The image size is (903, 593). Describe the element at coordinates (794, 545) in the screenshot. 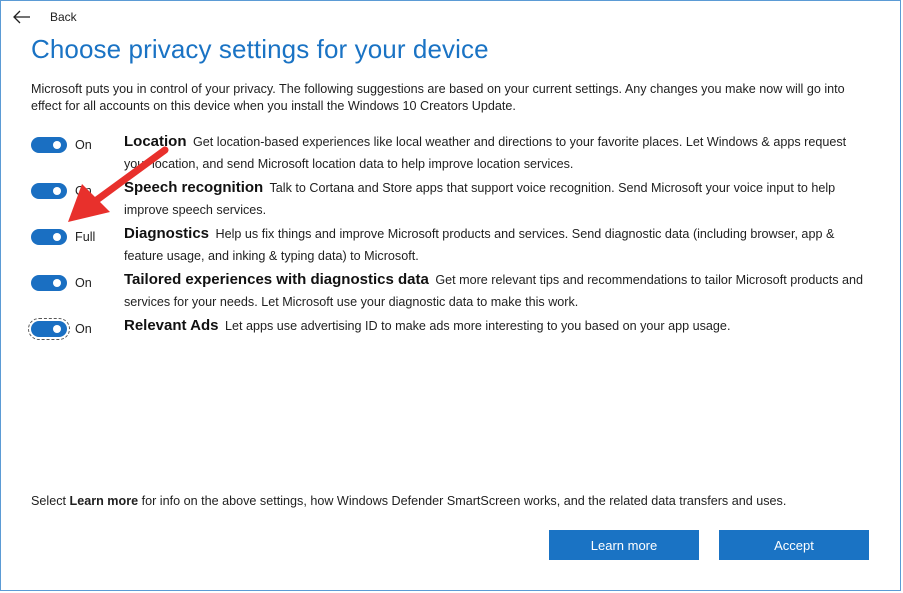

I see `accept-button: Accept` at that location.